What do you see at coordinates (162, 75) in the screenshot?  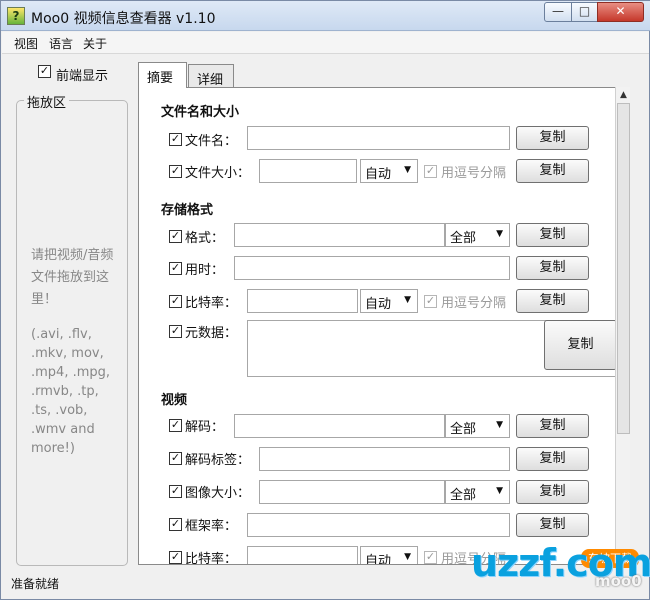 I see `tab-summary: 摘要` at bounding box center [162, 75].